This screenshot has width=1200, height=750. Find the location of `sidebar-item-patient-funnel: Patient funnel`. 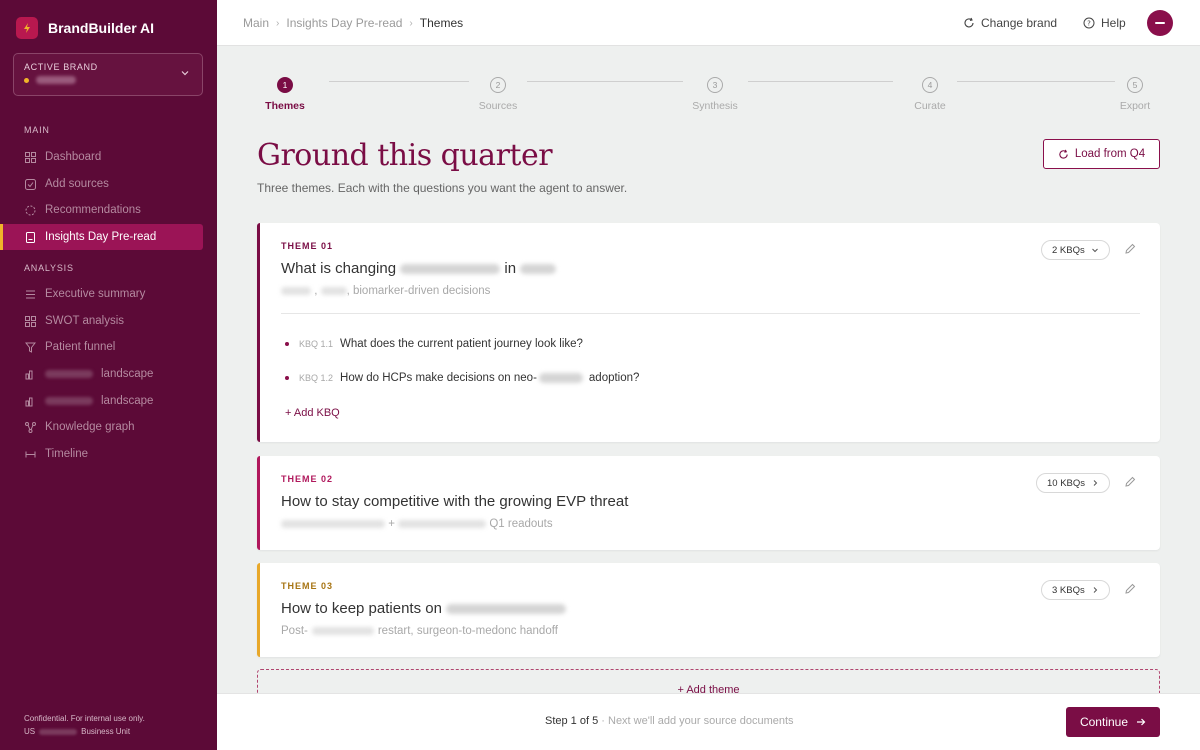

sidebar-item-patient-funnel: Patient funnel is located at coordinates (101, 347).